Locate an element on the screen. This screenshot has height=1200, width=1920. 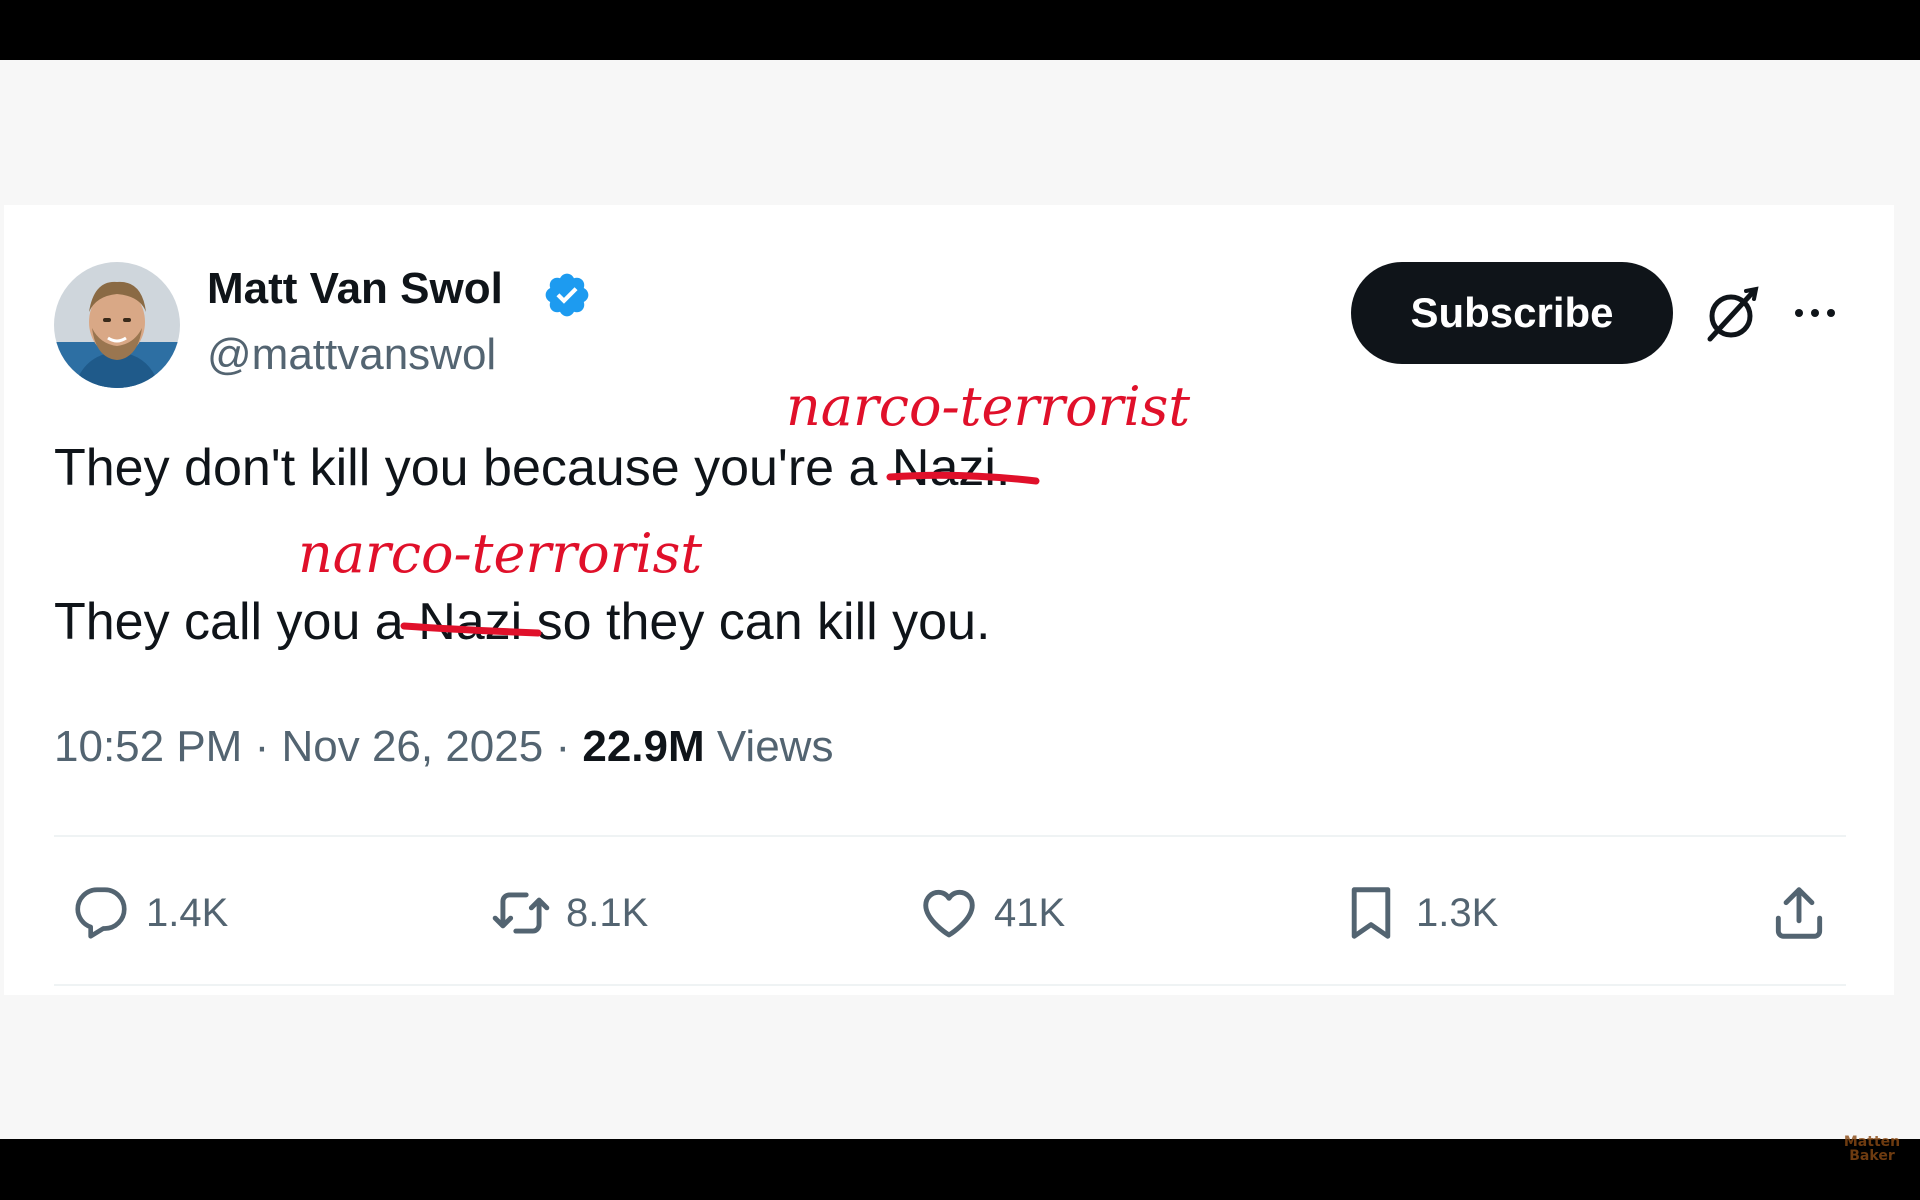
verified-badge-icon is located at coordinates (567, 295).